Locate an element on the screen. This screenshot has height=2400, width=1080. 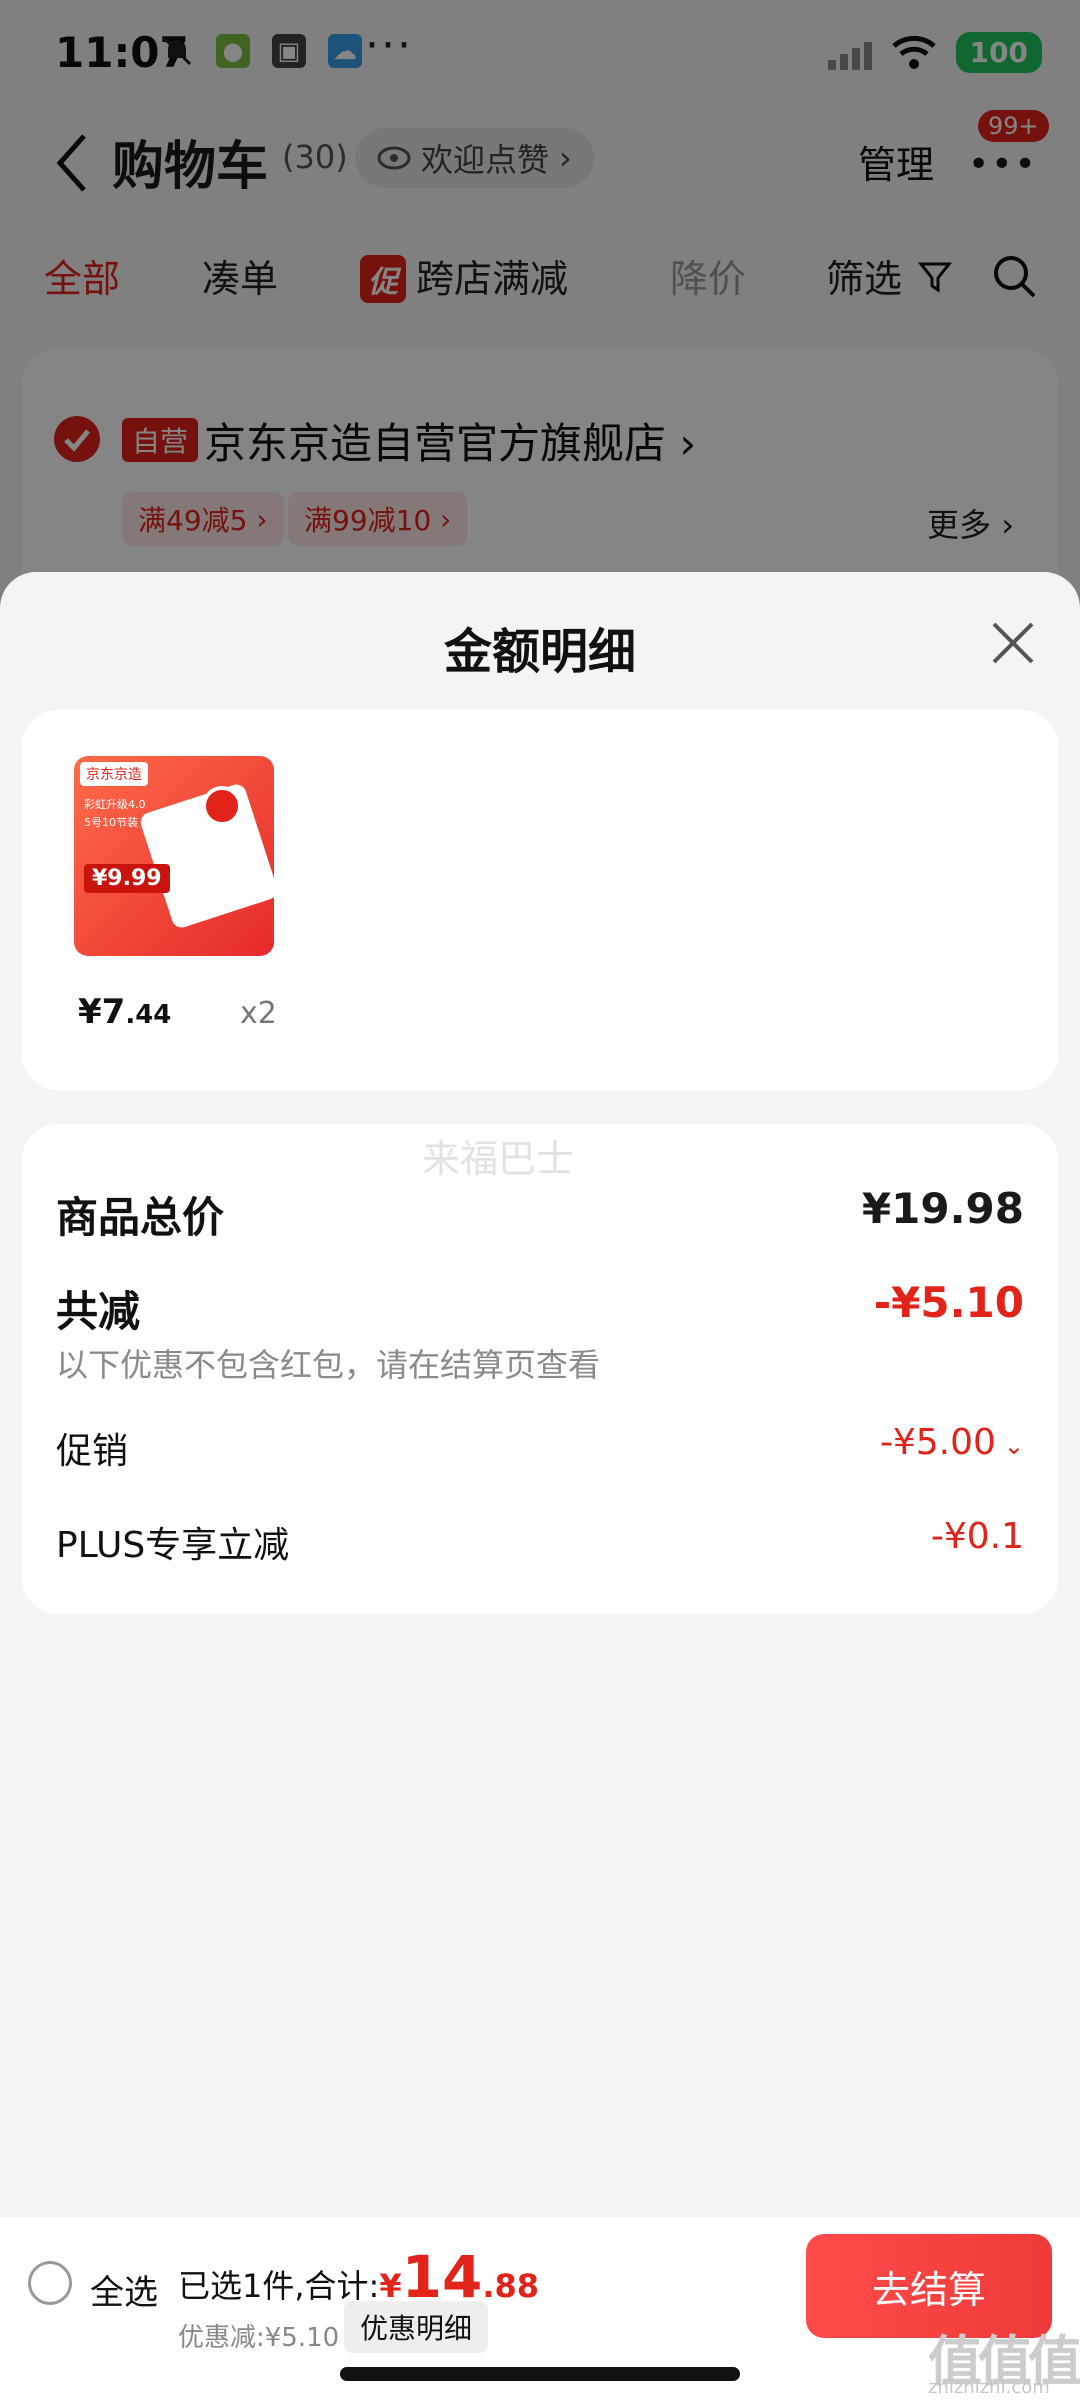
product-thumbnail: 京东京造 彩虹升级4.0 5号10节装 ¥9.99 is located at coordinates (174, 856).